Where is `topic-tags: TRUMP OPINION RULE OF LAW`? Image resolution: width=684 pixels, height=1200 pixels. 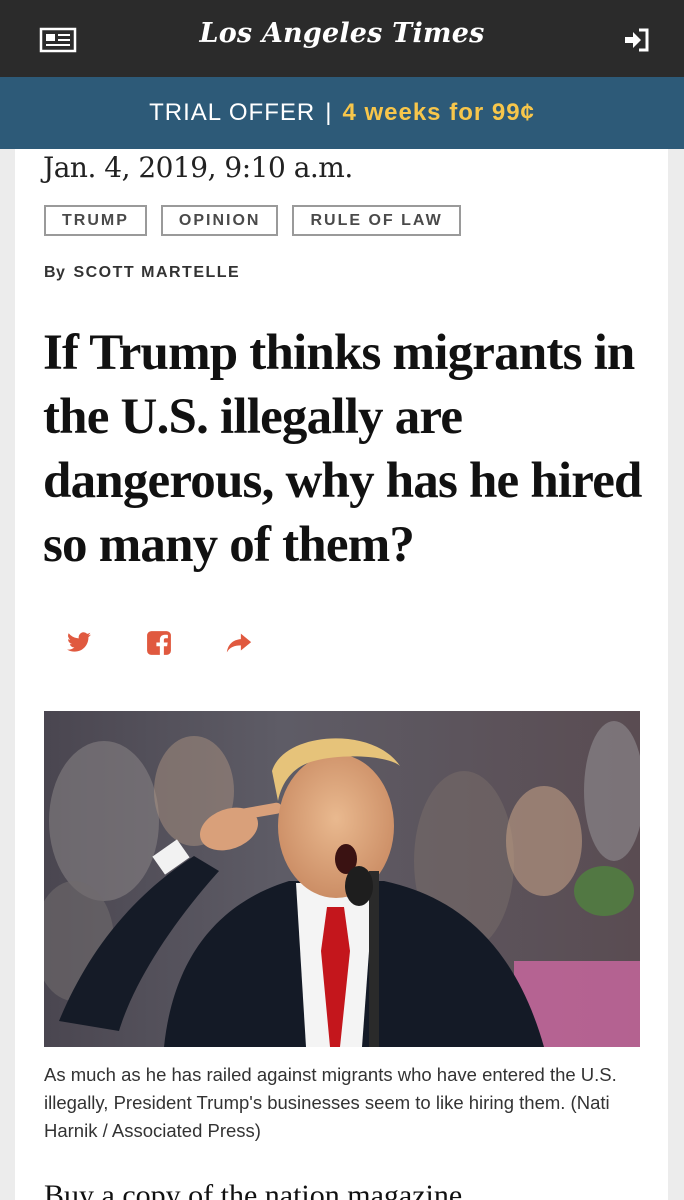 topic-tags: TRUMP OPINION RULE OF LAW is located at coordinates (252, 220).